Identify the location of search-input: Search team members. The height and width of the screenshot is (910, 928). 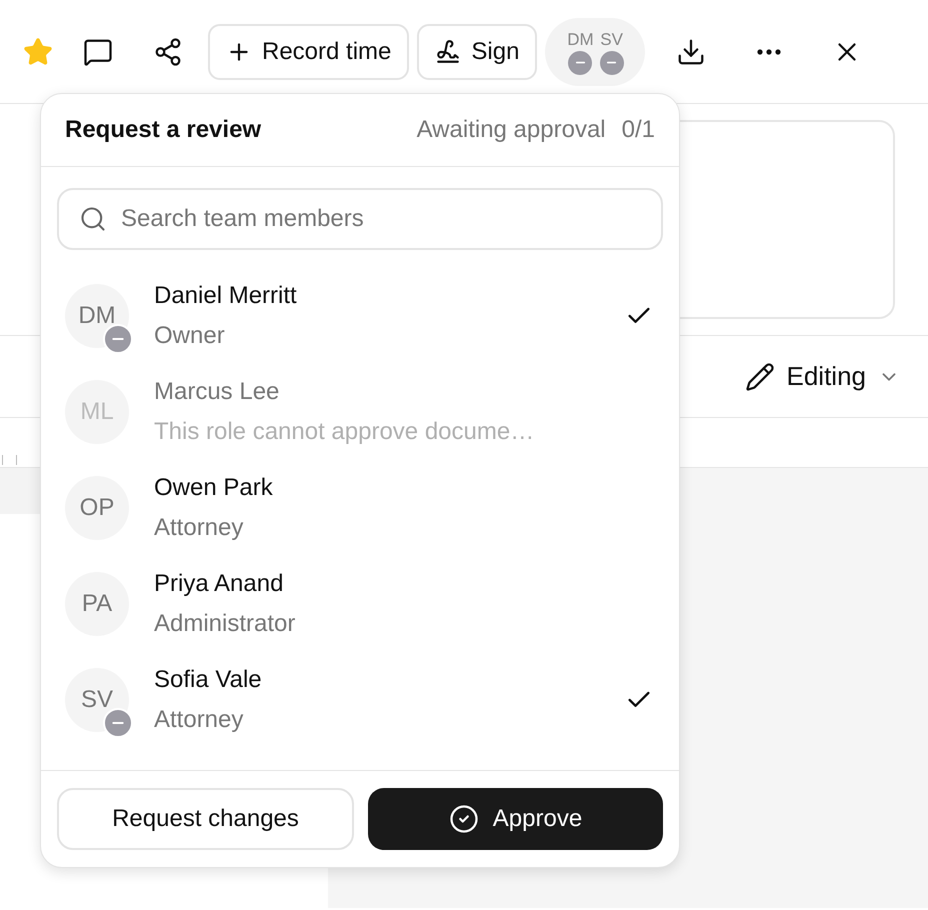
(381, 219).